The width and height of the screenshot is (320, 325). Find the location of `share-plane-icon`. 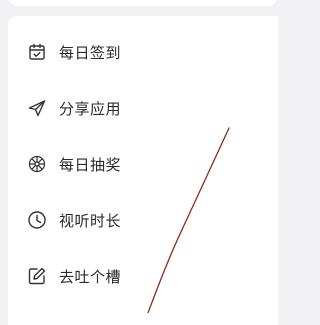

share-plane-icon is located at coordinates (37, 108).